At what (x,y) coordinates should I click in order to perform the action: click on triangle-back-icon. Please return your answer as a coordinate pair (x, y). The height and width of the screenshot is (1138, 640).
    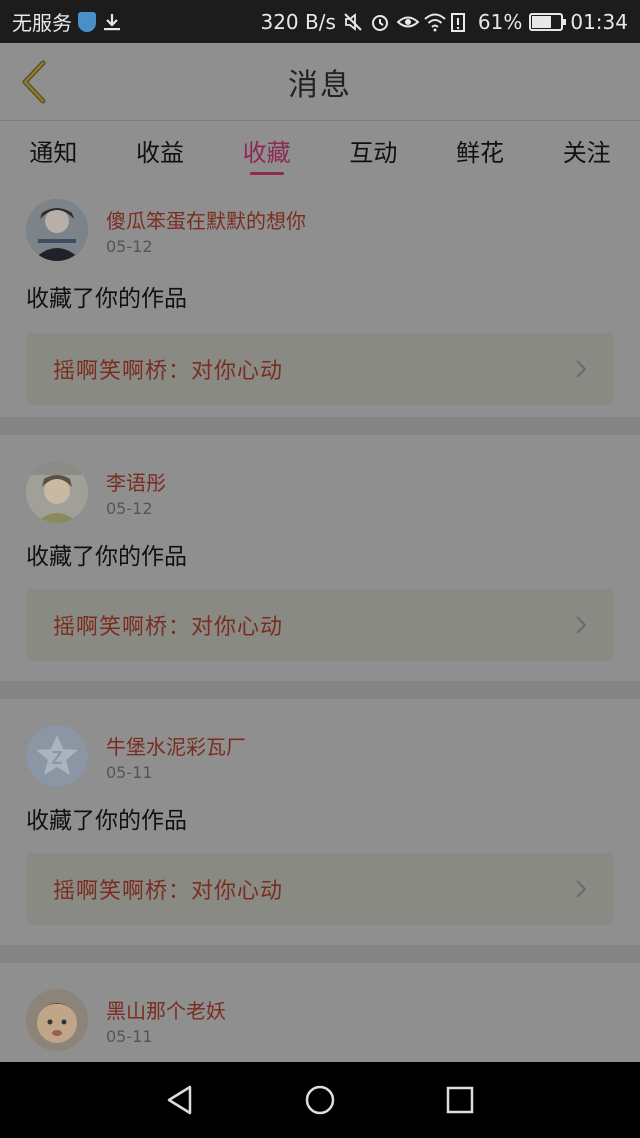
    Looking at the image, I should click on (179, 1100).